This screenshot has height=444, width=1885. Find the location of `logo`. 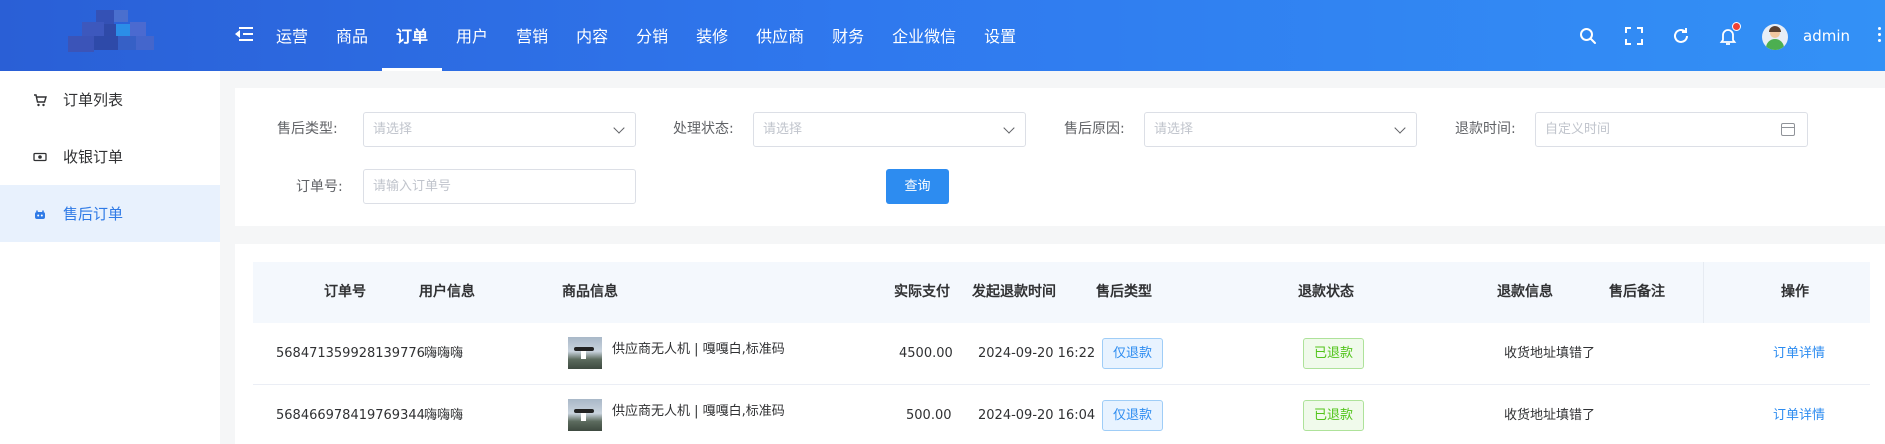

logo is located at coordinates (112, 35).